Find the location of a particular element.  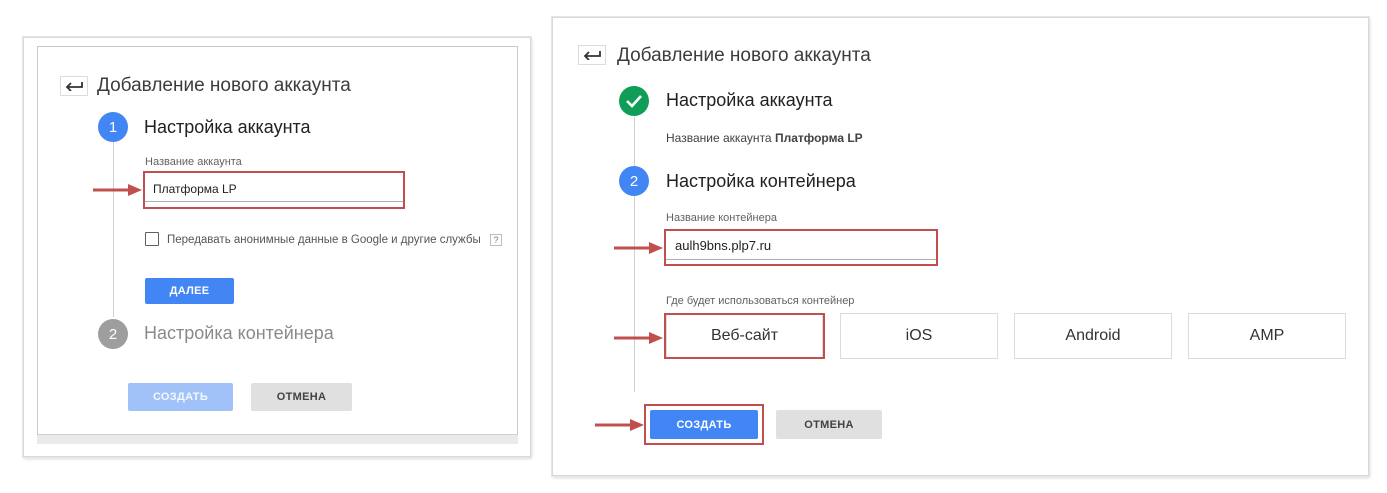

annotation-highlight-create is located at coordinates (704, 424).